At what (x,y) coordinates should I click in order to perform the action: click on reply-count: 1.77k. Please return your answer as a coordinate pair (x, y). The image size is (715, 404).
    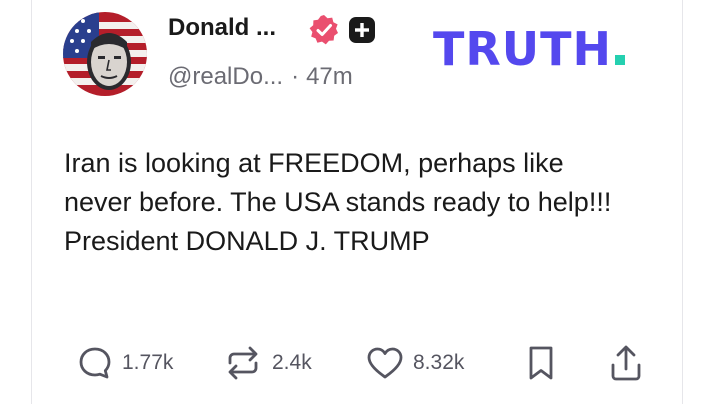
    Looking at the image, I should click on (148, 362).